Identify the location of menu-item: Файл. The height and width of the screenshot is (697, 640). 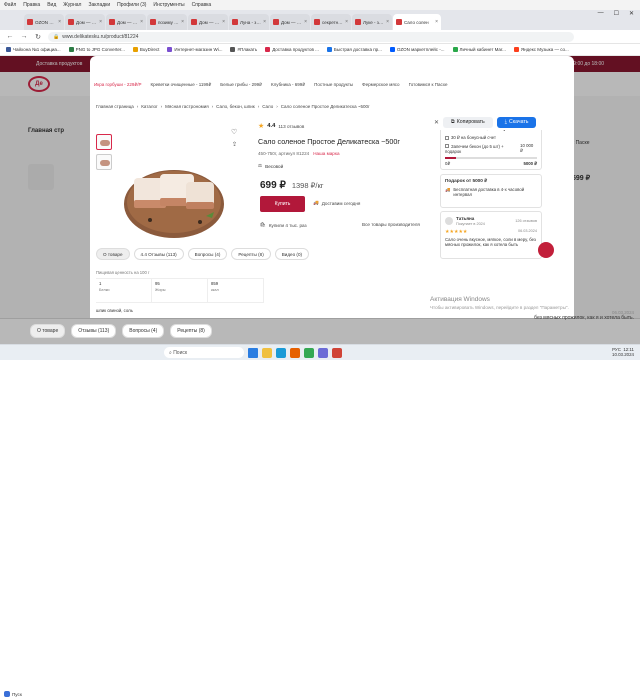
(10, 5).